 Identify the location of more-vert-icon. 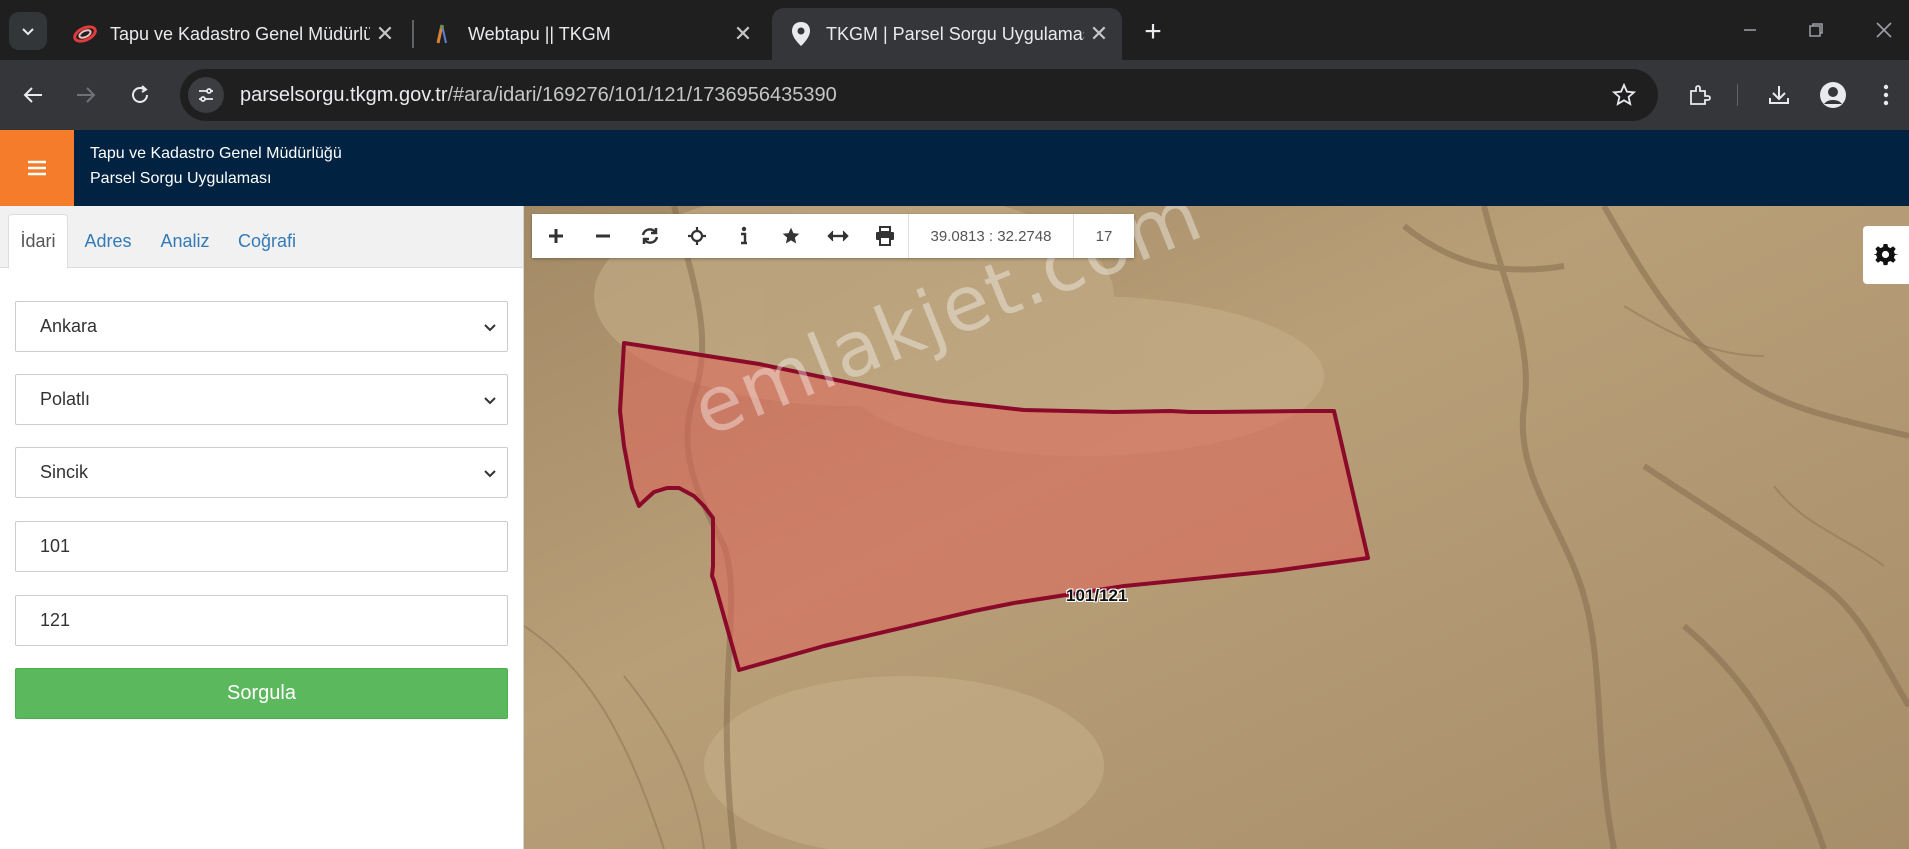
(1886, 95).